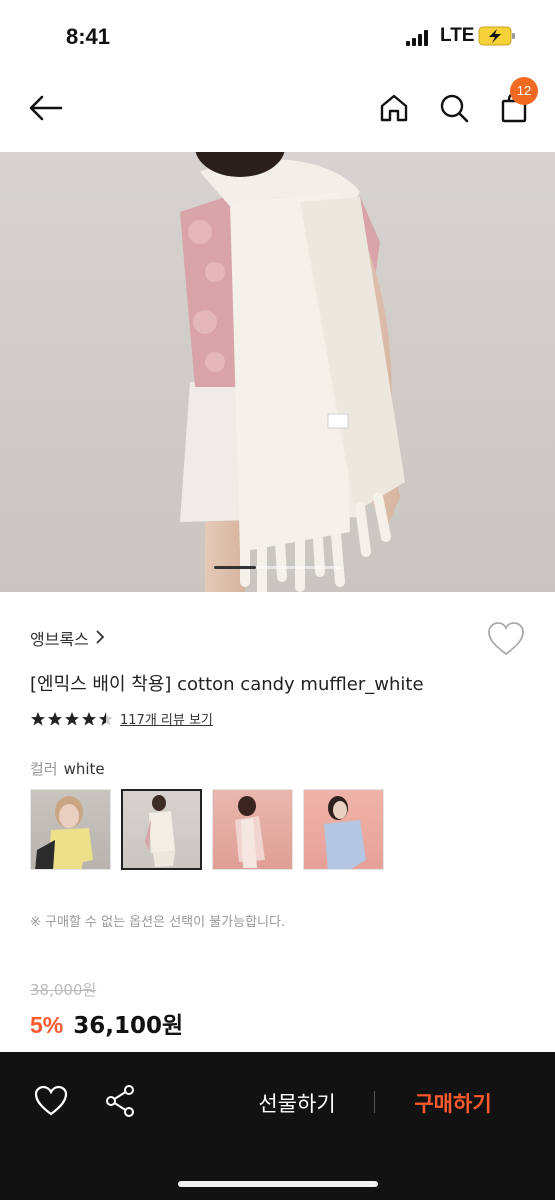 This screenshot has height=1200, width=555. Describe the element at coordinates (44, 769) in the screenshot. I see `color-label: 컬러` at that location.